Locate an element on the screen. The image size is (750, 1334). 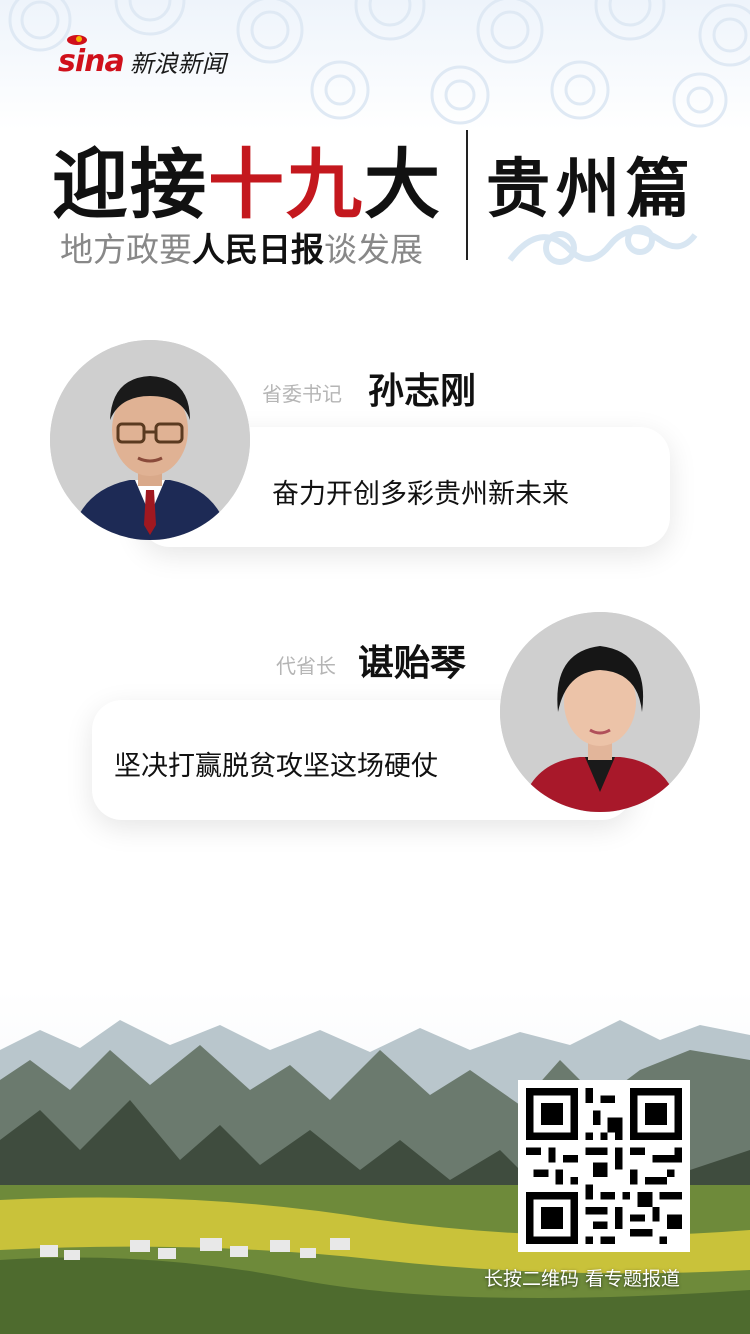
page-title: 迎接十九大 is located at coordinates (247, 185).